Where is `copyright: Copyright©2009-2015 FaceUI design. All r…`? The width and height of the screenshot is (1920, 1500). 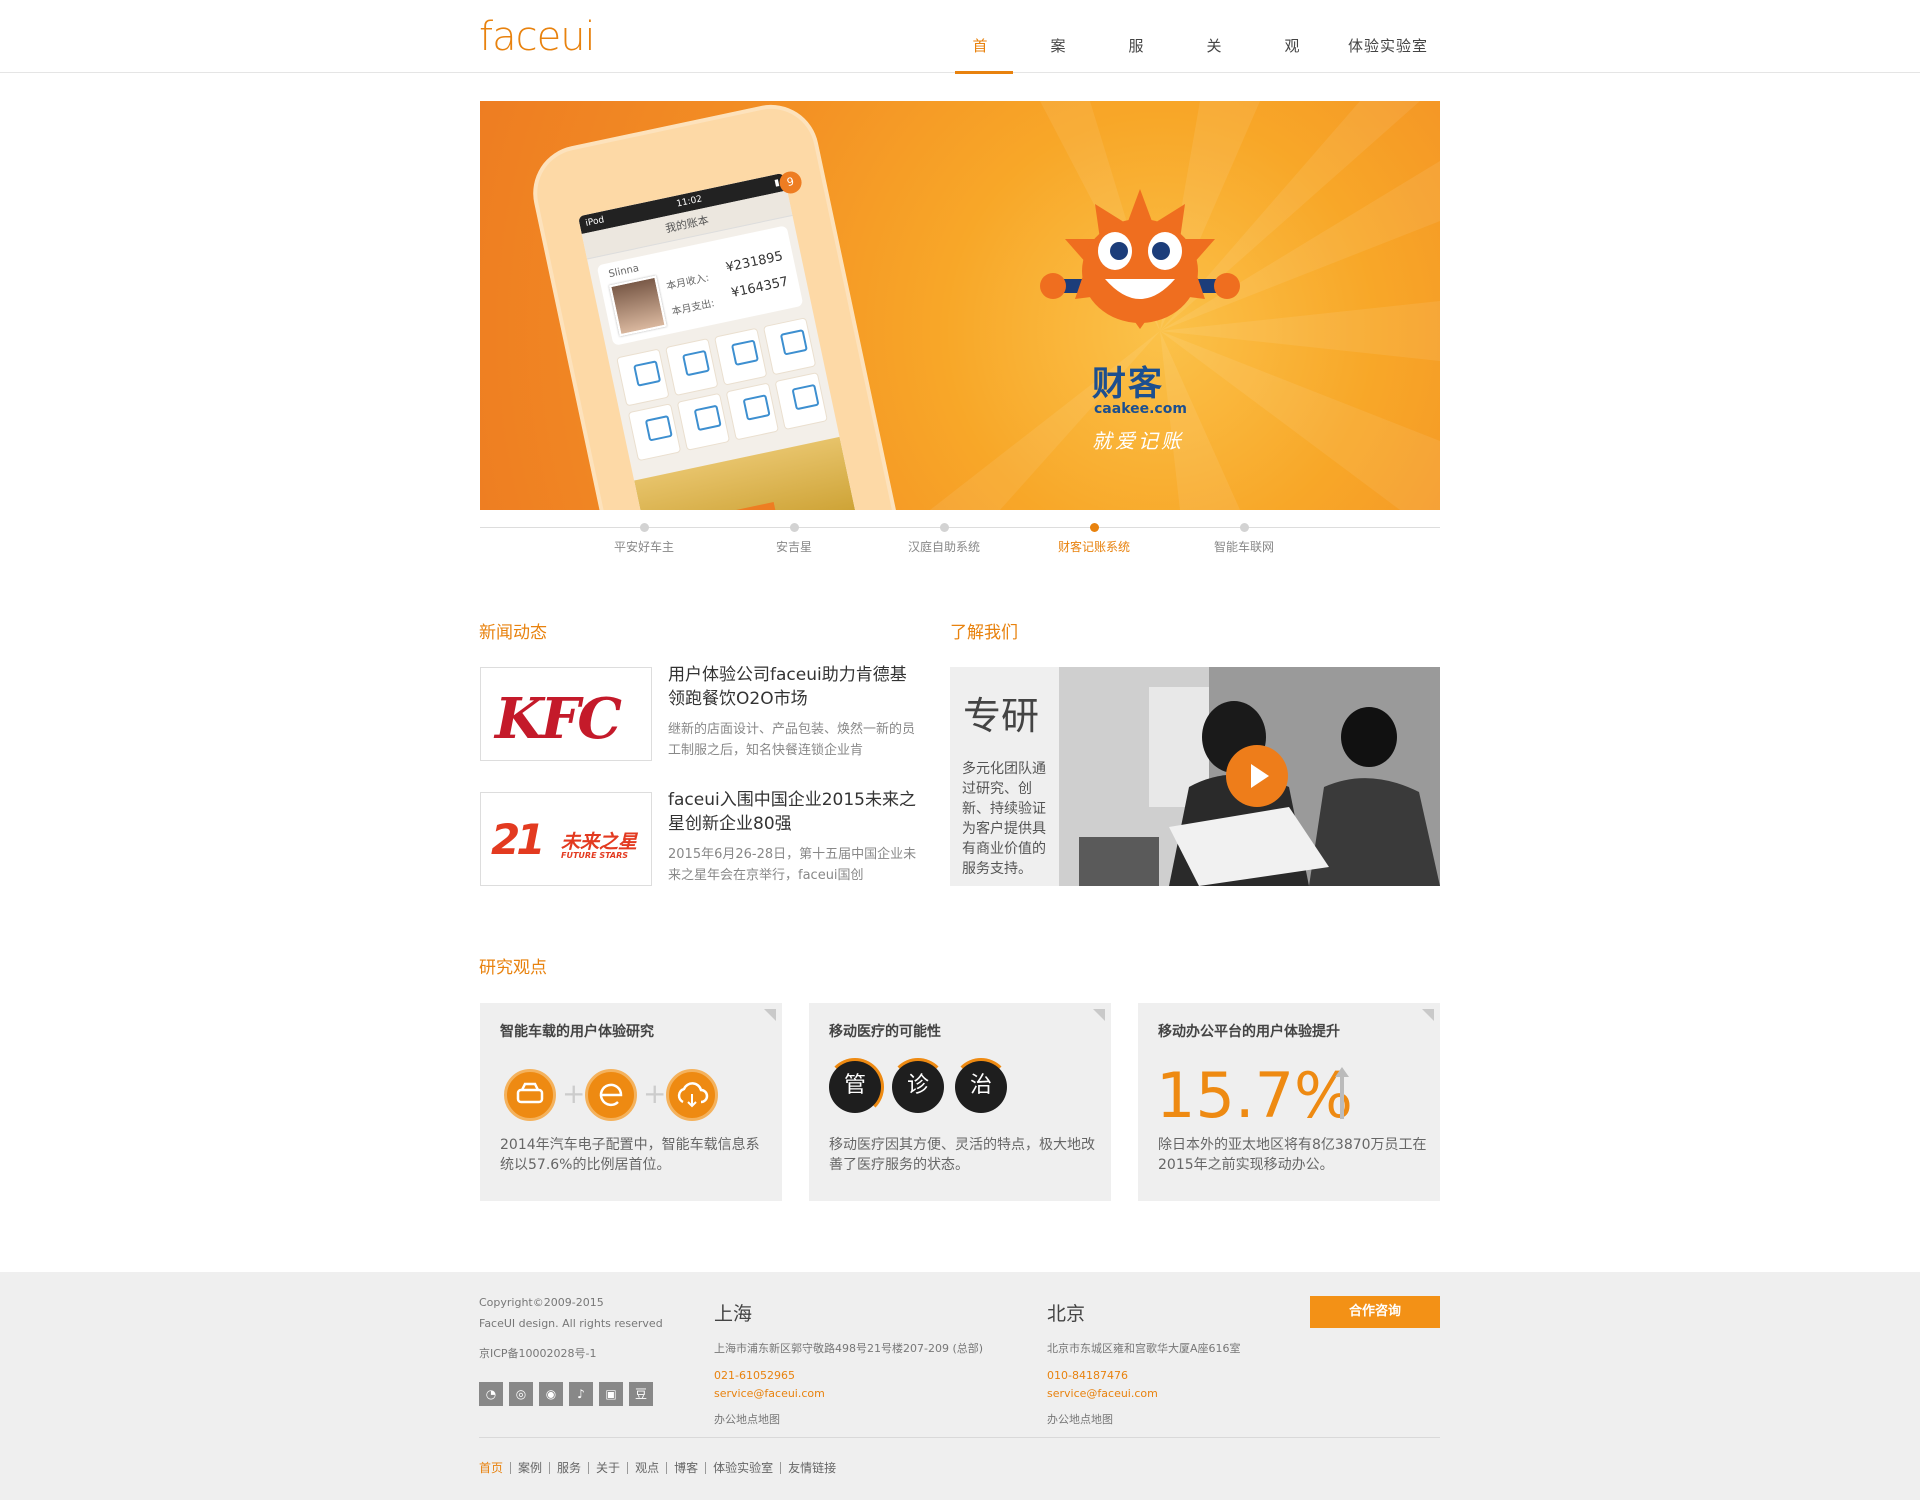
copyright: Copyright©2009-2015 FaceUI design. All r… is located at coordinates (571, 1313).